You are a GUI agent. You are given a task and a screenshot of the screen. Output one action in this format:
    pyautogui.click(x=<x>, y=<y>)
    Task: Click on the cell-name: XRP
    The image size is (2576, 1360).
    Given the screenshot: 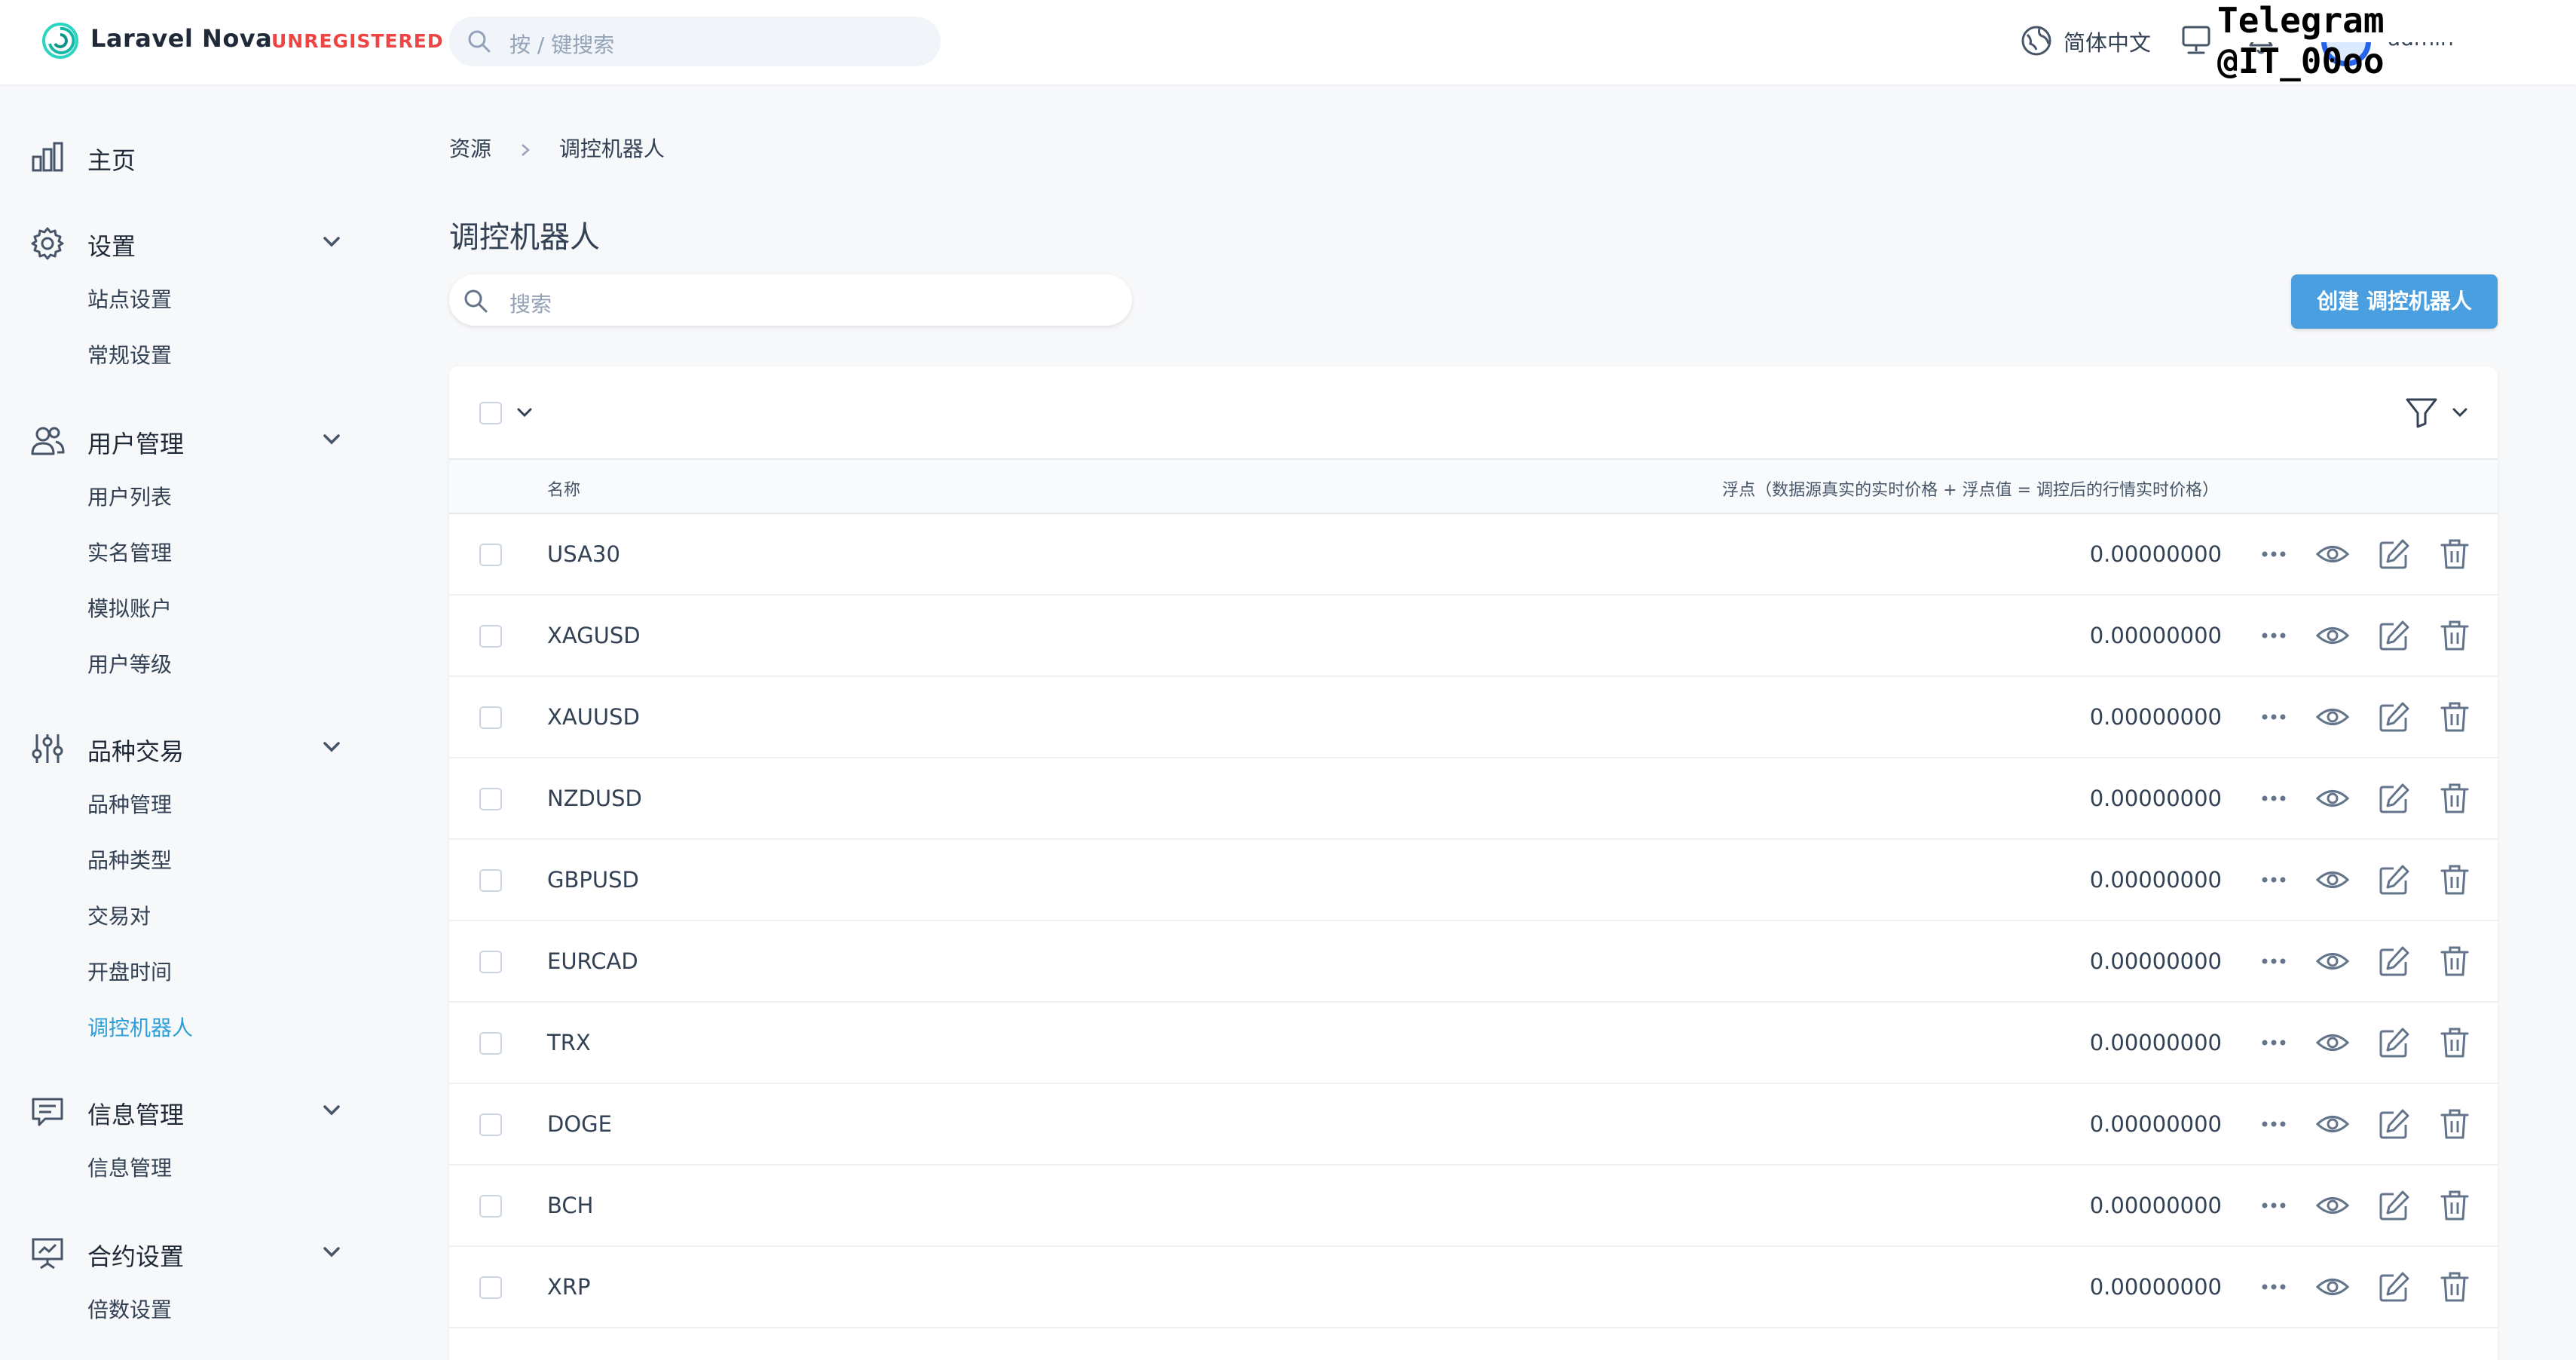 What is the action you would take?
    pyautogui.click(x=569, y=1287)
    